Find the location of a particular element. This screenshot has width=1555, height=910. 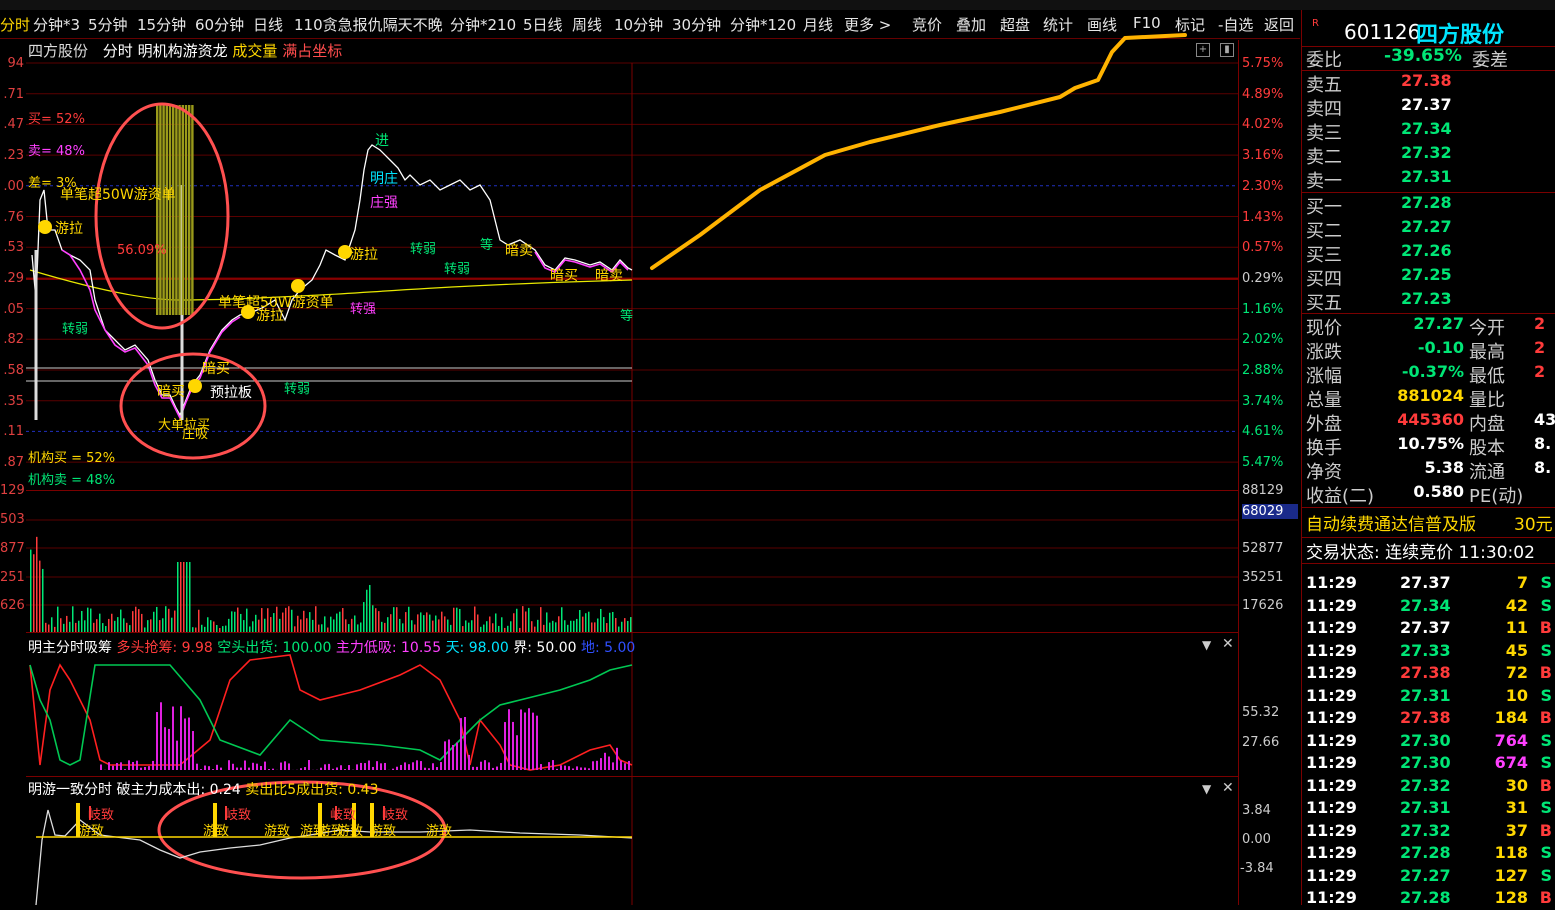

tick-side: B is located at coordinates (1546, 627).